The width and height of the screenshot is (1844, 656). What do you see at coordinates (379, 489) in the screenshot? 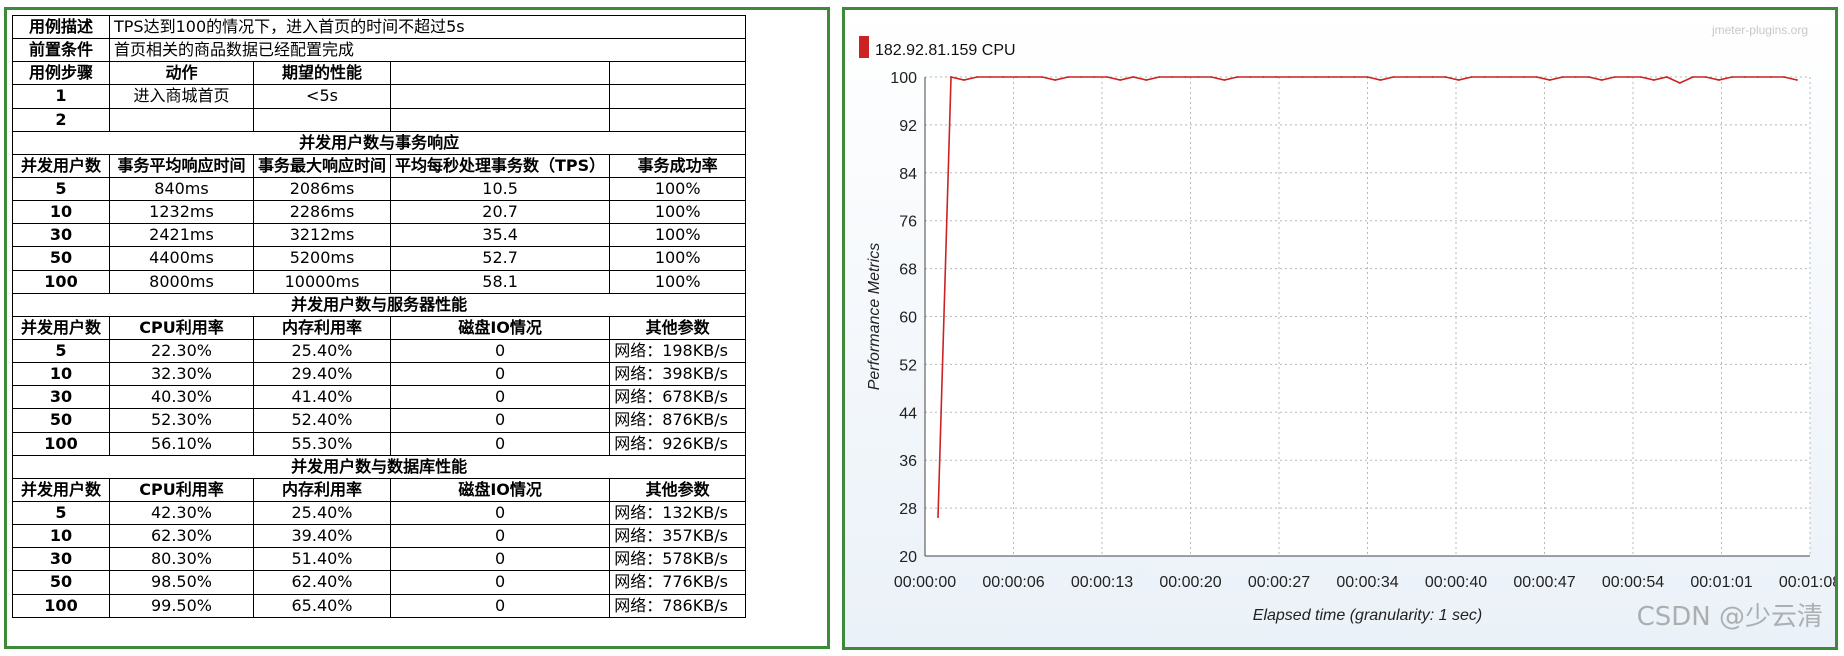
I see `section3-header-row: 并发用户数 CPU利用率 内存利用率 磁盘IO情况 其他参数` at bounding box center [379, 489].